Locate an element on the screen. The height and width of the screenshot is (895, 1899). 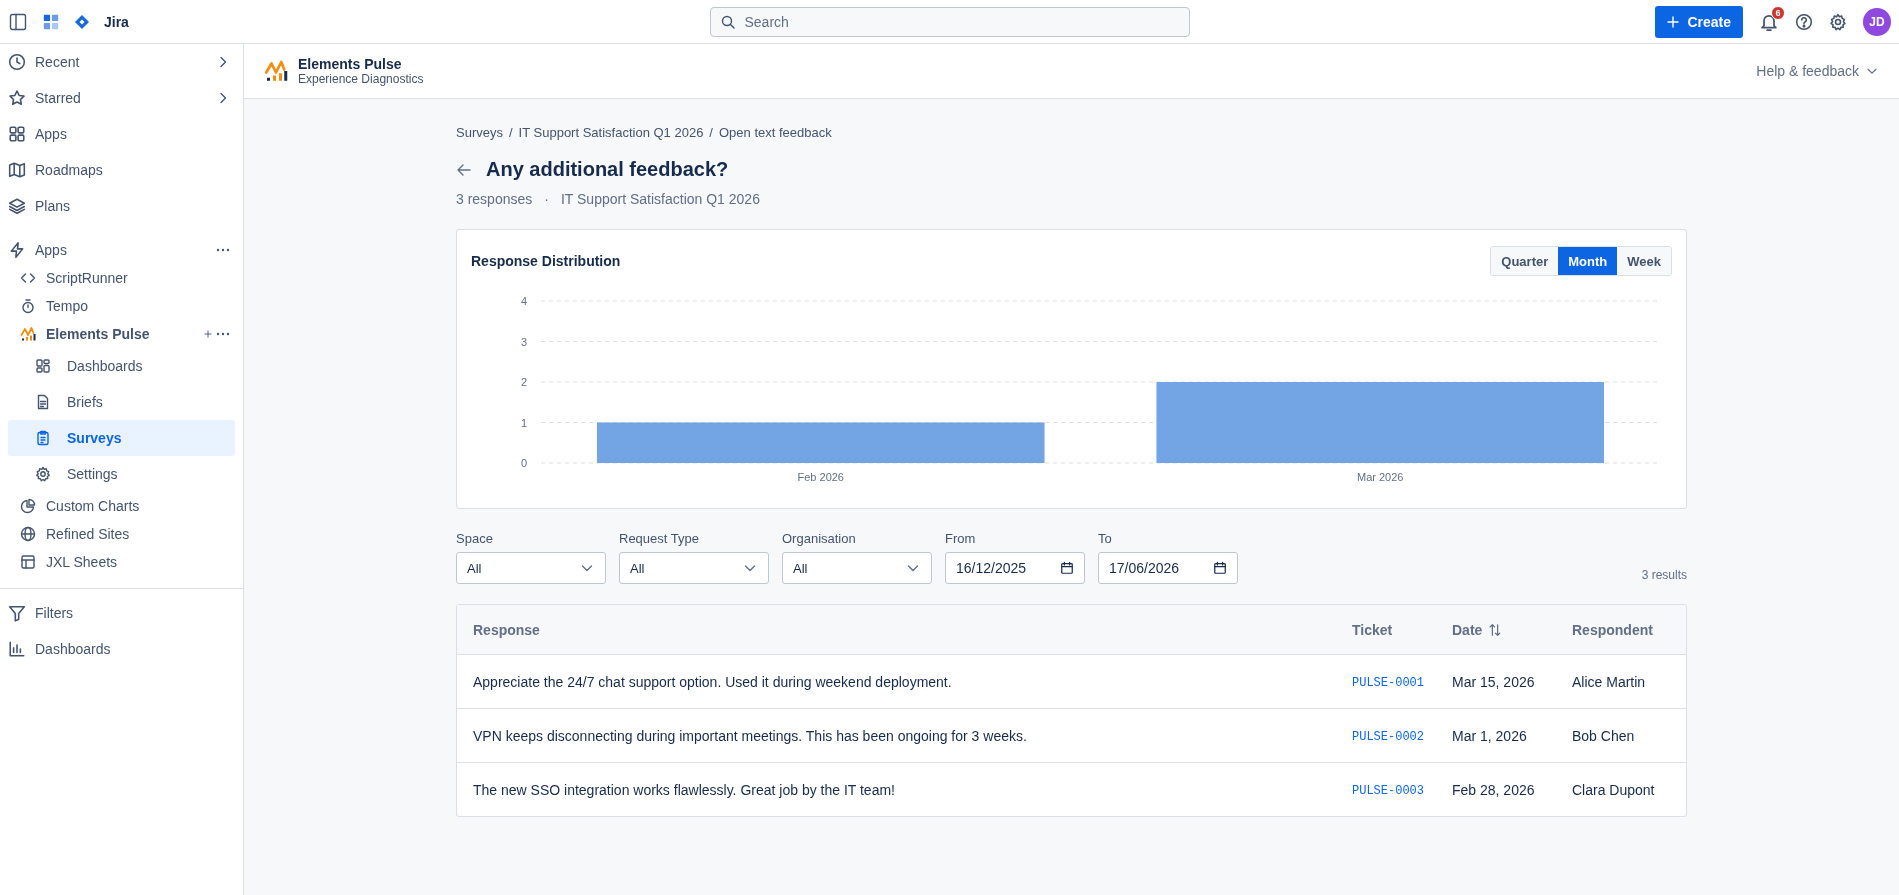
axis-label: Feb 2026 is located at coordinates (820, 477).